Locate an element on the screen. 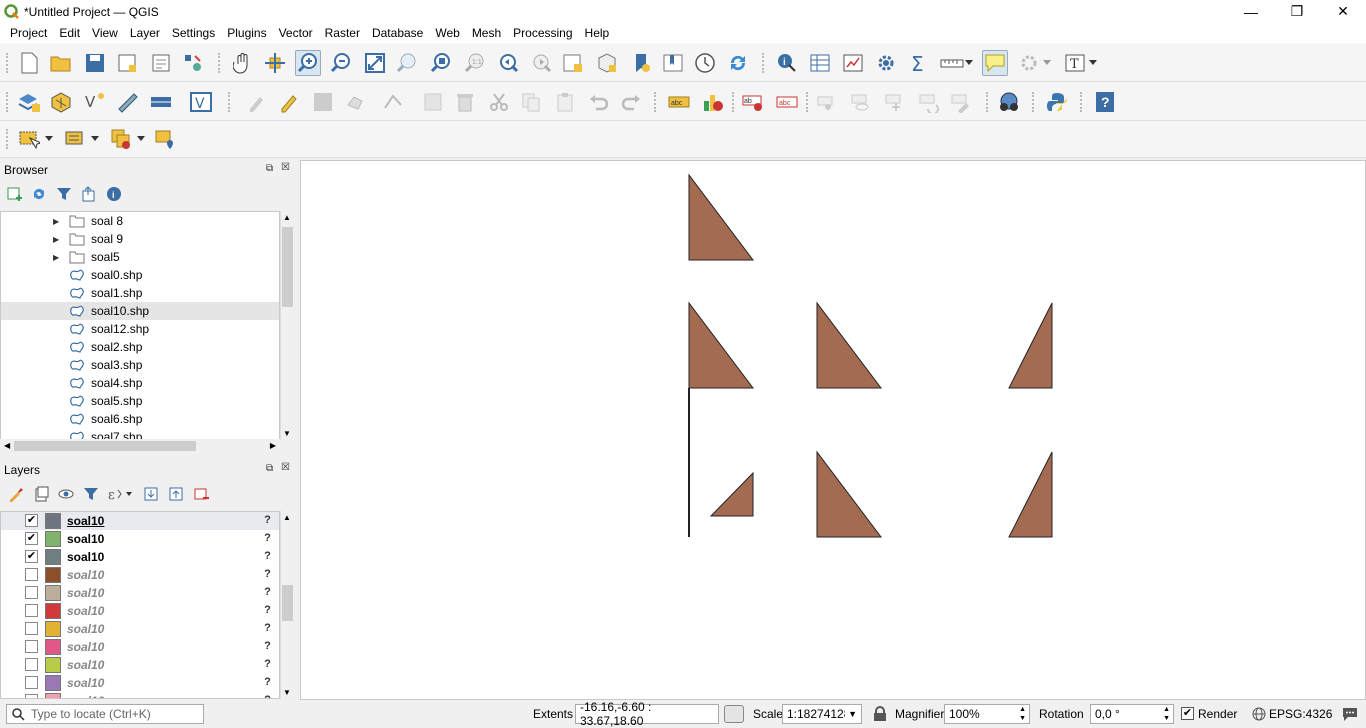 The image size is (1366, 728). menu-web: Web is located at coordinates (447, 33).